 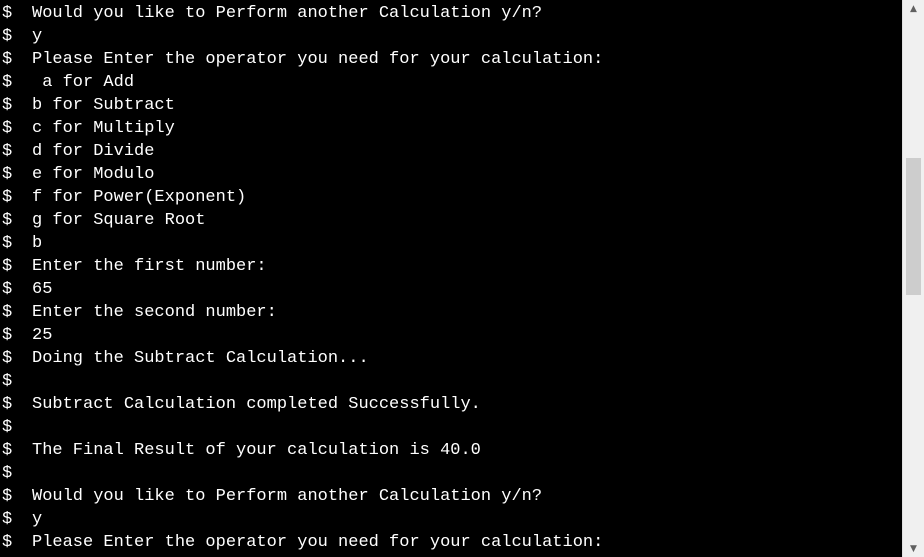 I want to click on vertical-scrollbar: ▲ ▼, so click(x=913, y=278).